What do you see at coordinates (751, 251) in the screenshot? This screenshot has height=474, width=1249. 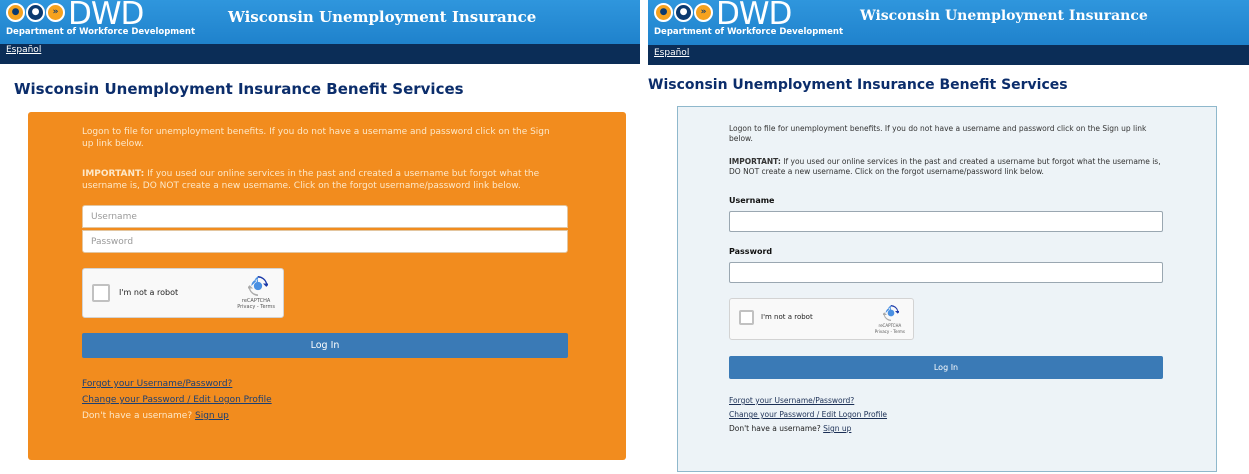 I see `password-label: Password` at bounding box center [751, 251].